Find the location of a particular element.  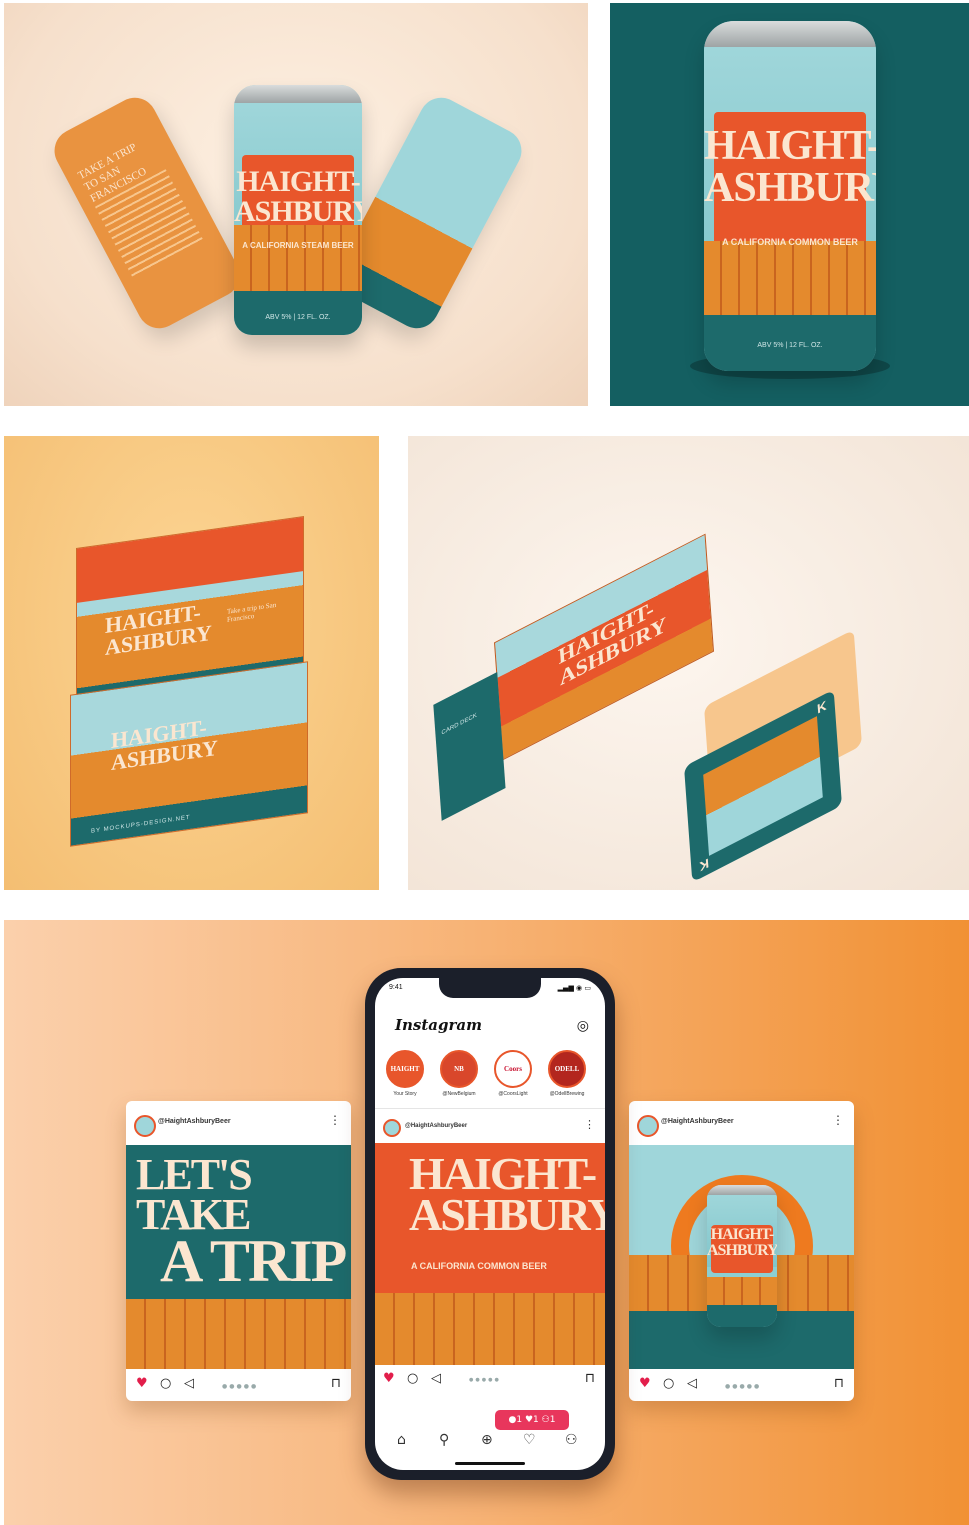

card-box: CARD DECK HAIGHT- ASHBURY is located at coordinates (573, 677).